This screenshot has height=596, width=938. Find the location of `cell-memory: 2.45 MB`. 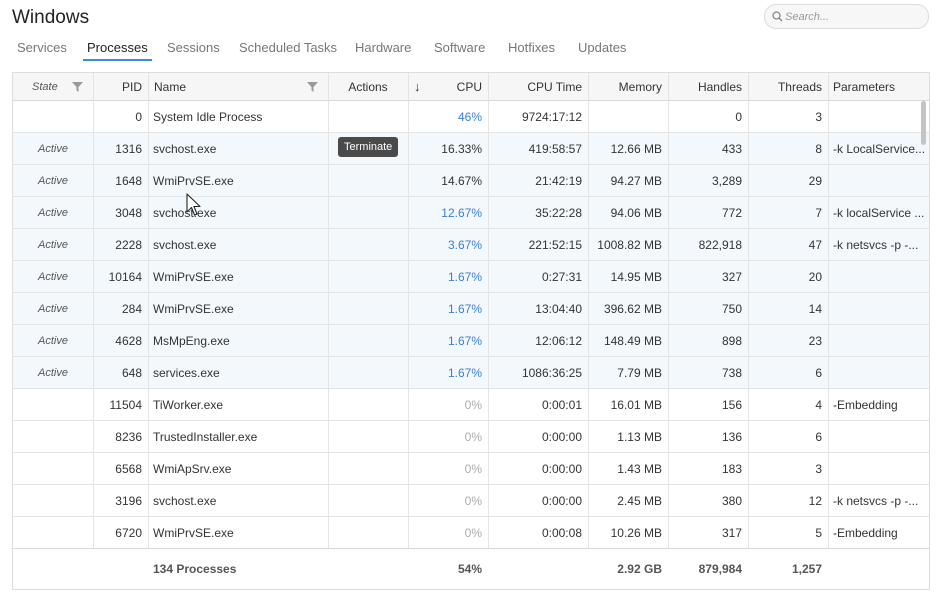

cell-memory: 2.45 MB is located at coordinates (639, 500).